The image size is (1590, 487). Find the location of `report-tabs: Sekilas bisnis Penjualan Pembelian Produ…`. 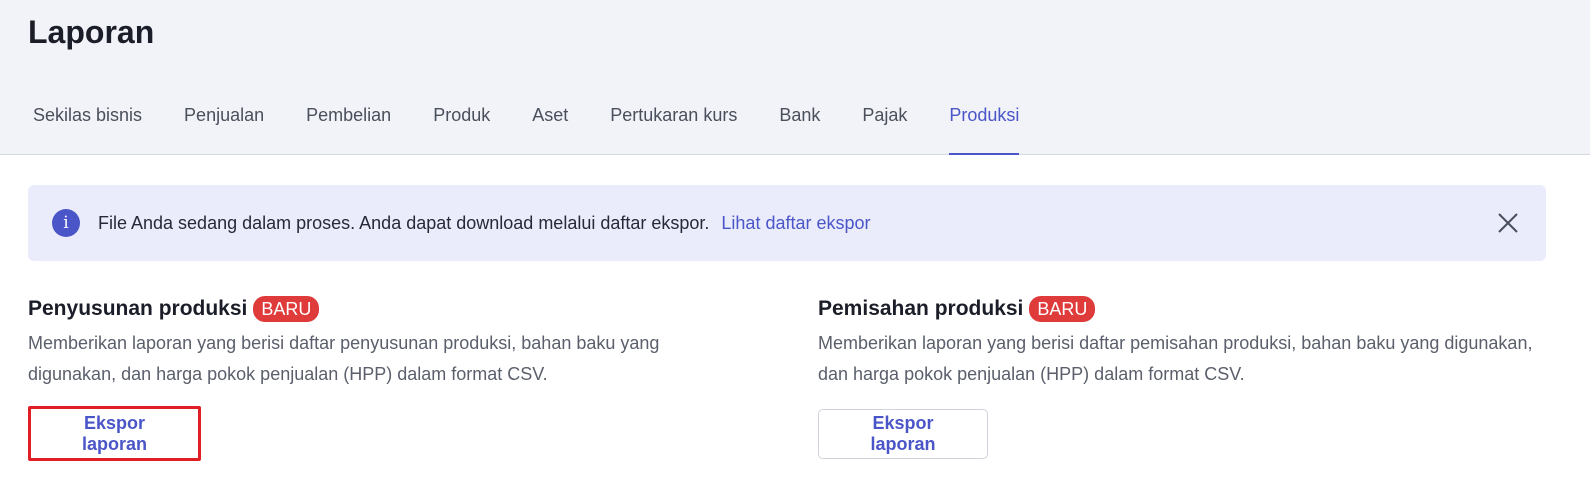

report-tabs: Sekilas bisnis Penjualan Pembelian Produ… is located at coordinates (526, 125).